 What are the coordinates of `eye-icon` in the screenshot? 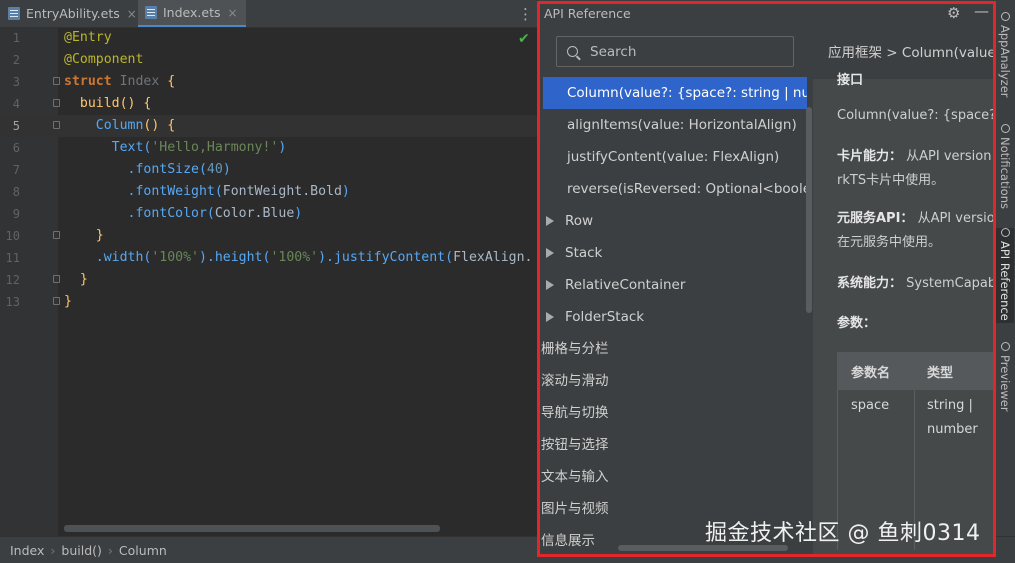 It's located at (1005, 346).